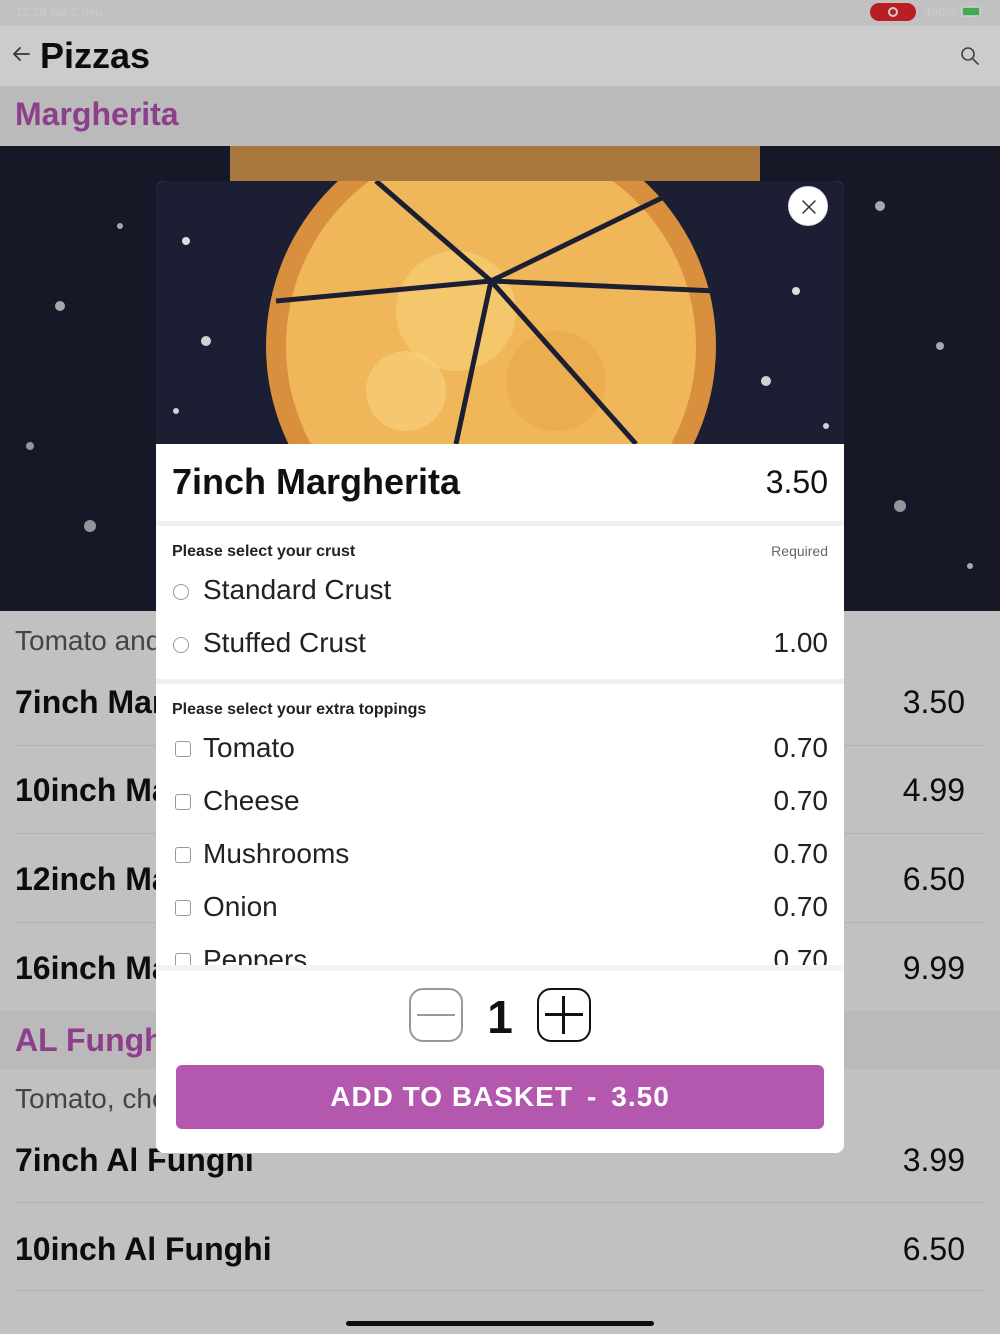 The height and width of the screenshot is (1334, 1000). Describe the element at coordinates (500, 591) in the screenshot. I see `crust-option: Standard Crust` at that location.